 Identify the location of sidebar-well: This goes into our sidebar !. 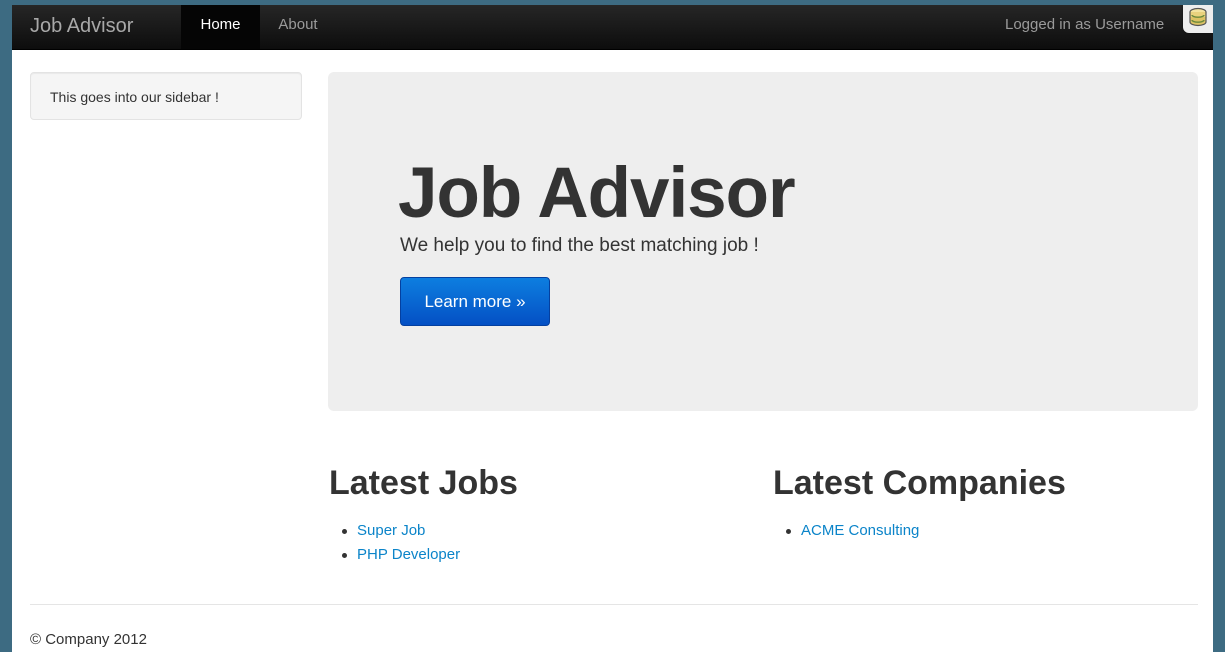
(166, 96).